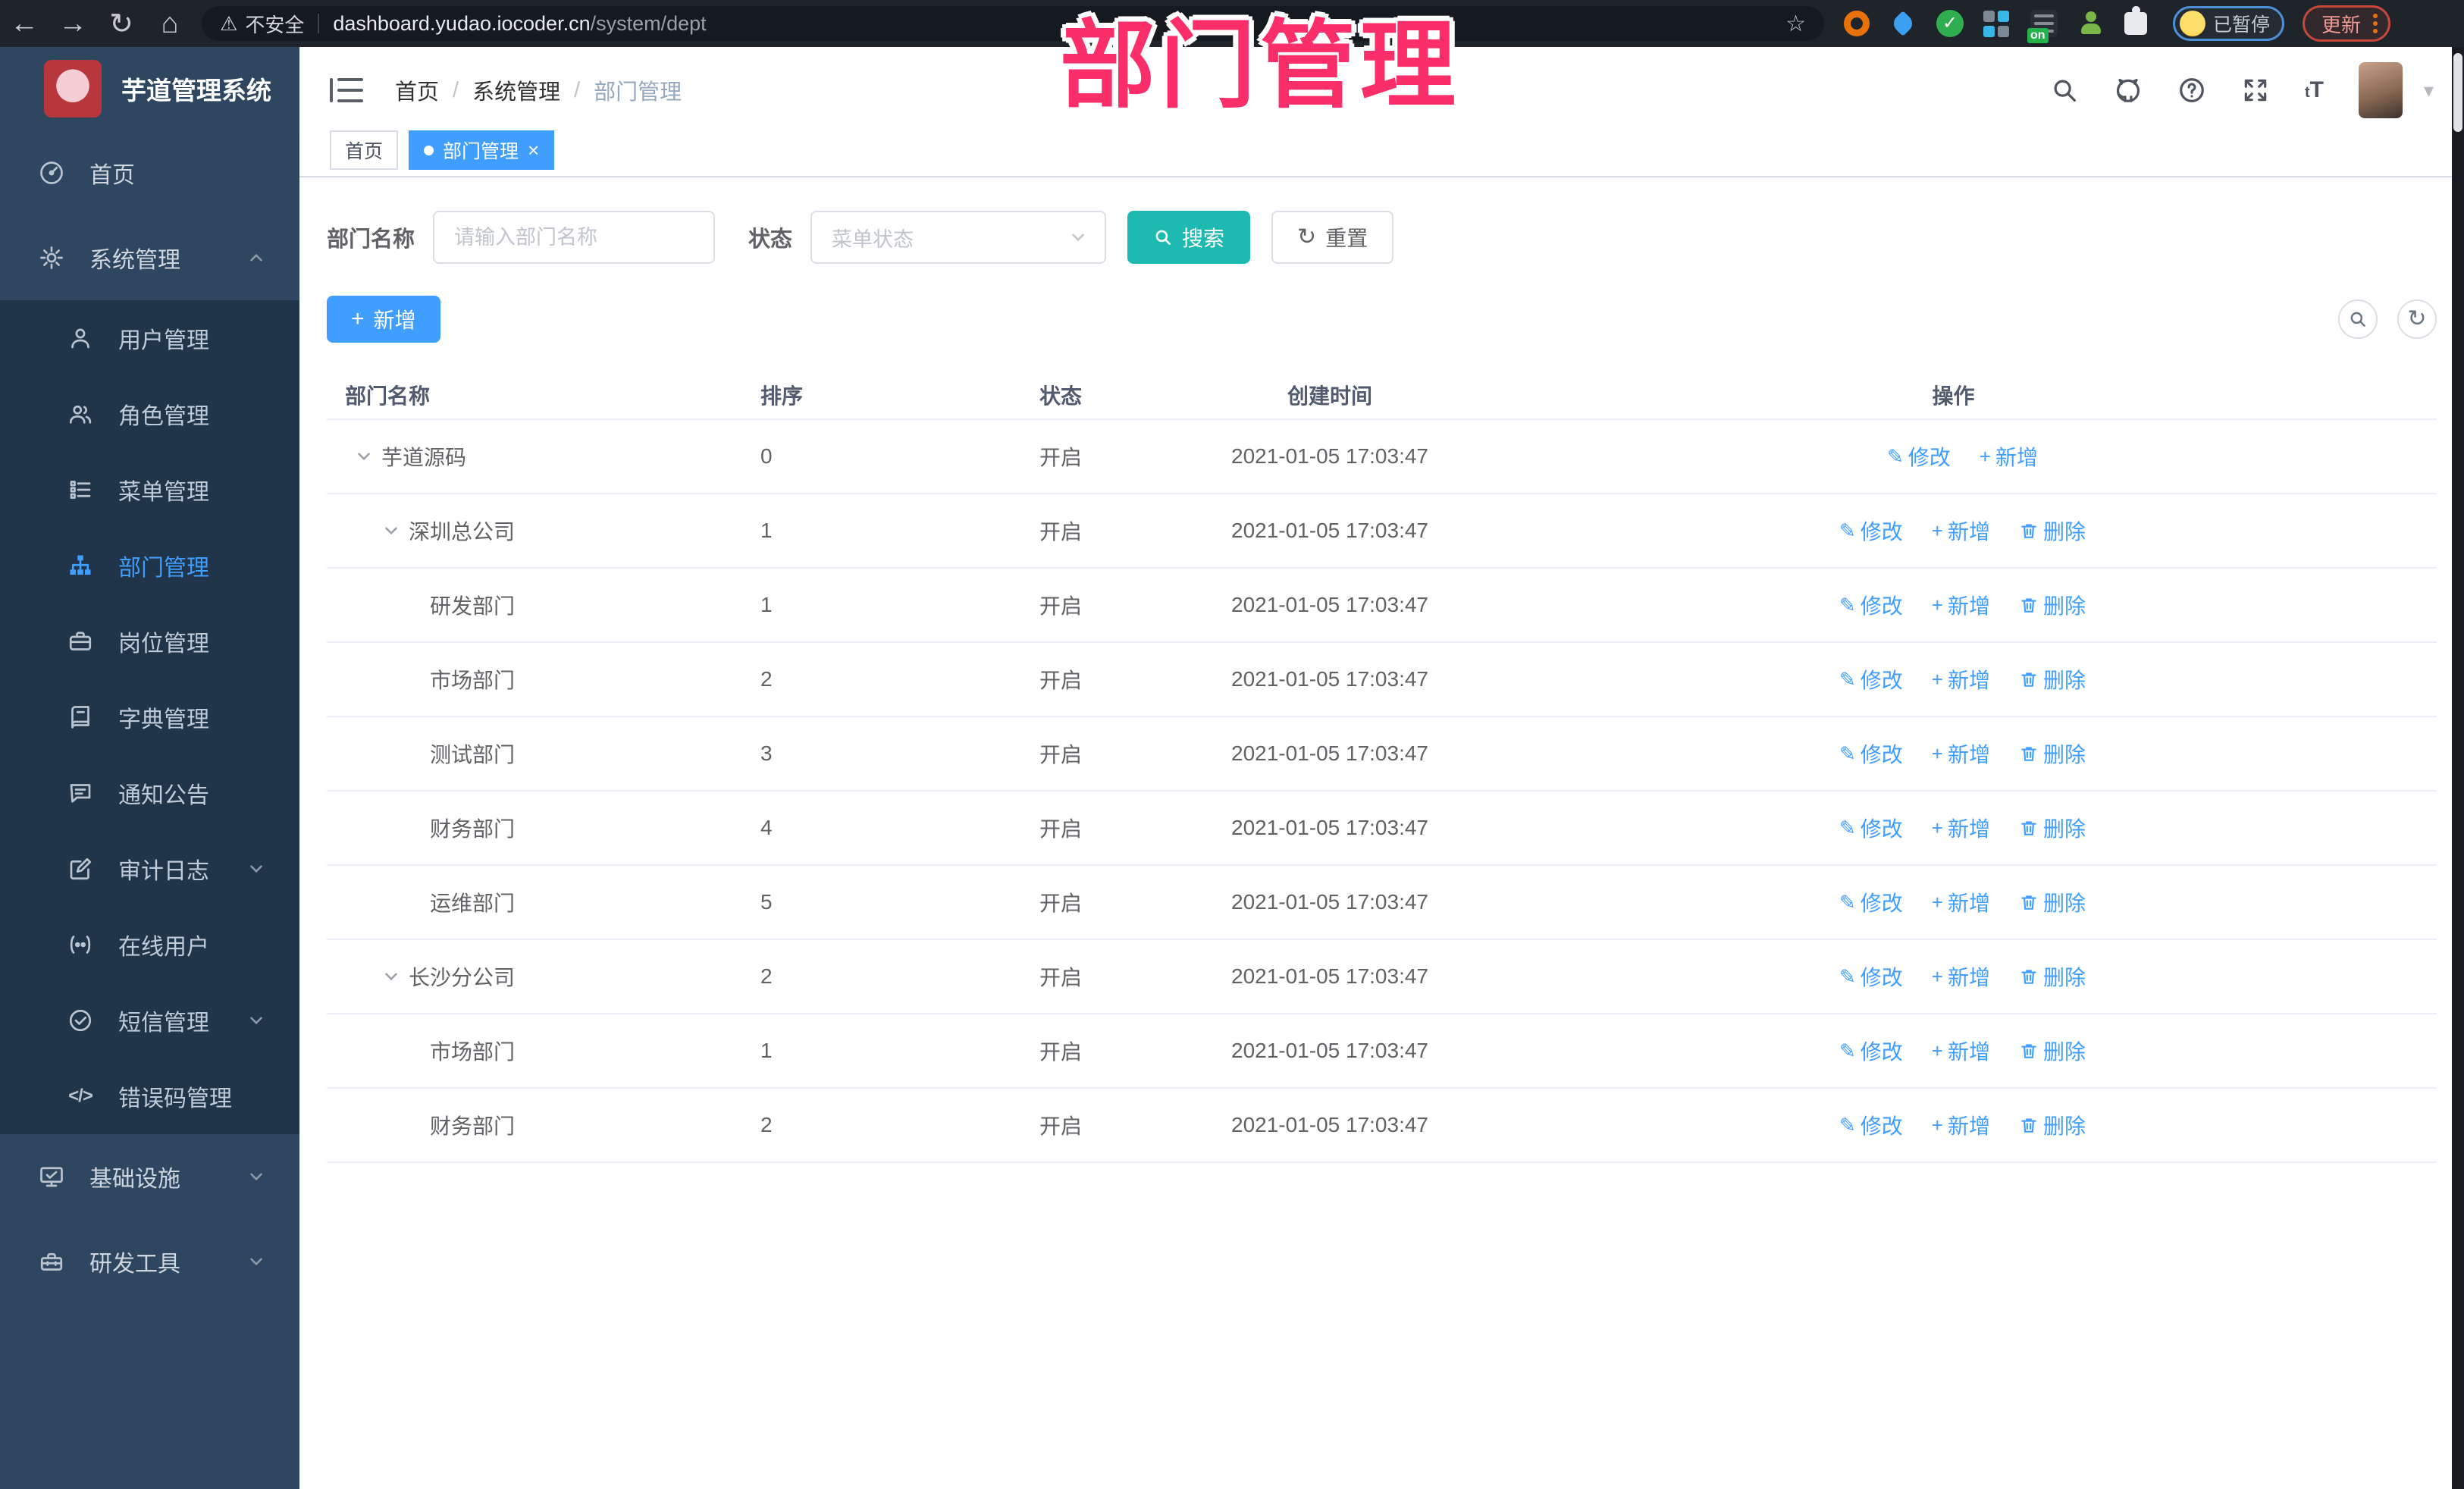 Image resolution: width=2464 pixels, height=1489 pixels. Describe the element at coordinates (1189, 237) in the screenshot. I see `search-button: 搜索` at that location.